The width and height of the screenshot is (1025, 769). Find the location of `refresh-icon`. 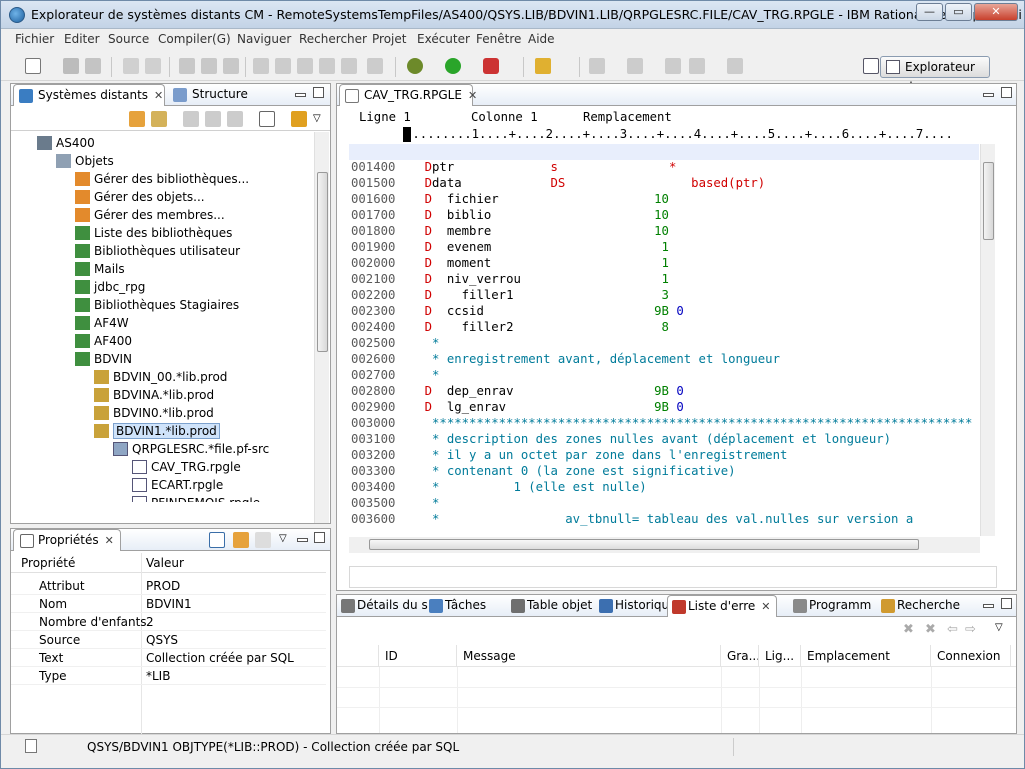

refresh-icon is located at coordinates (159, 119).